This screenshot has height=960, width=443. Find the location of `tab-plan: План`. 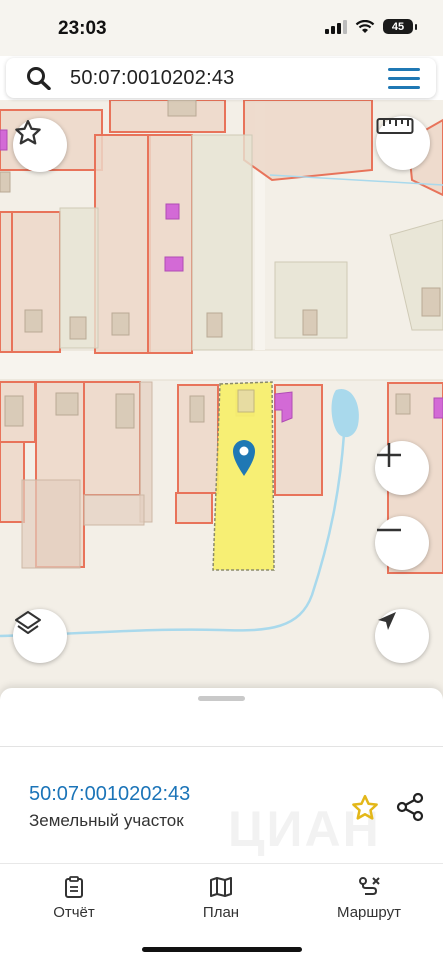

tab-plan: План is located at coordinates (221, 898).